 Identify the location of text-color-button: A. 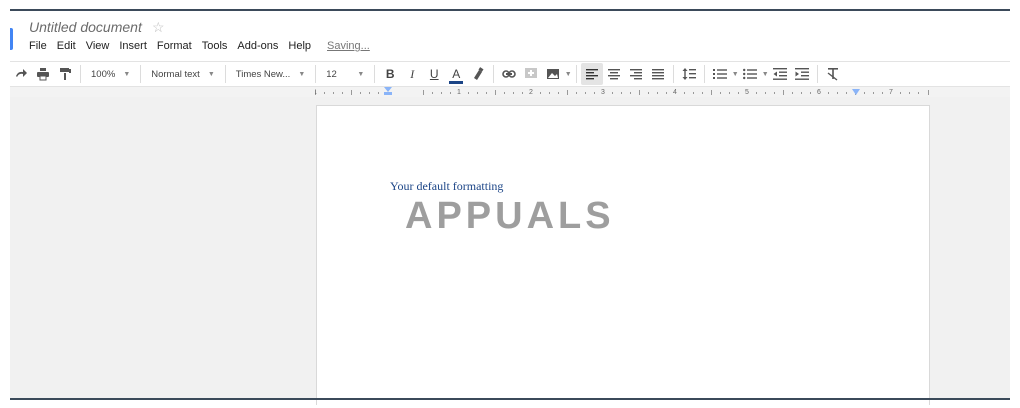
(456, 74).